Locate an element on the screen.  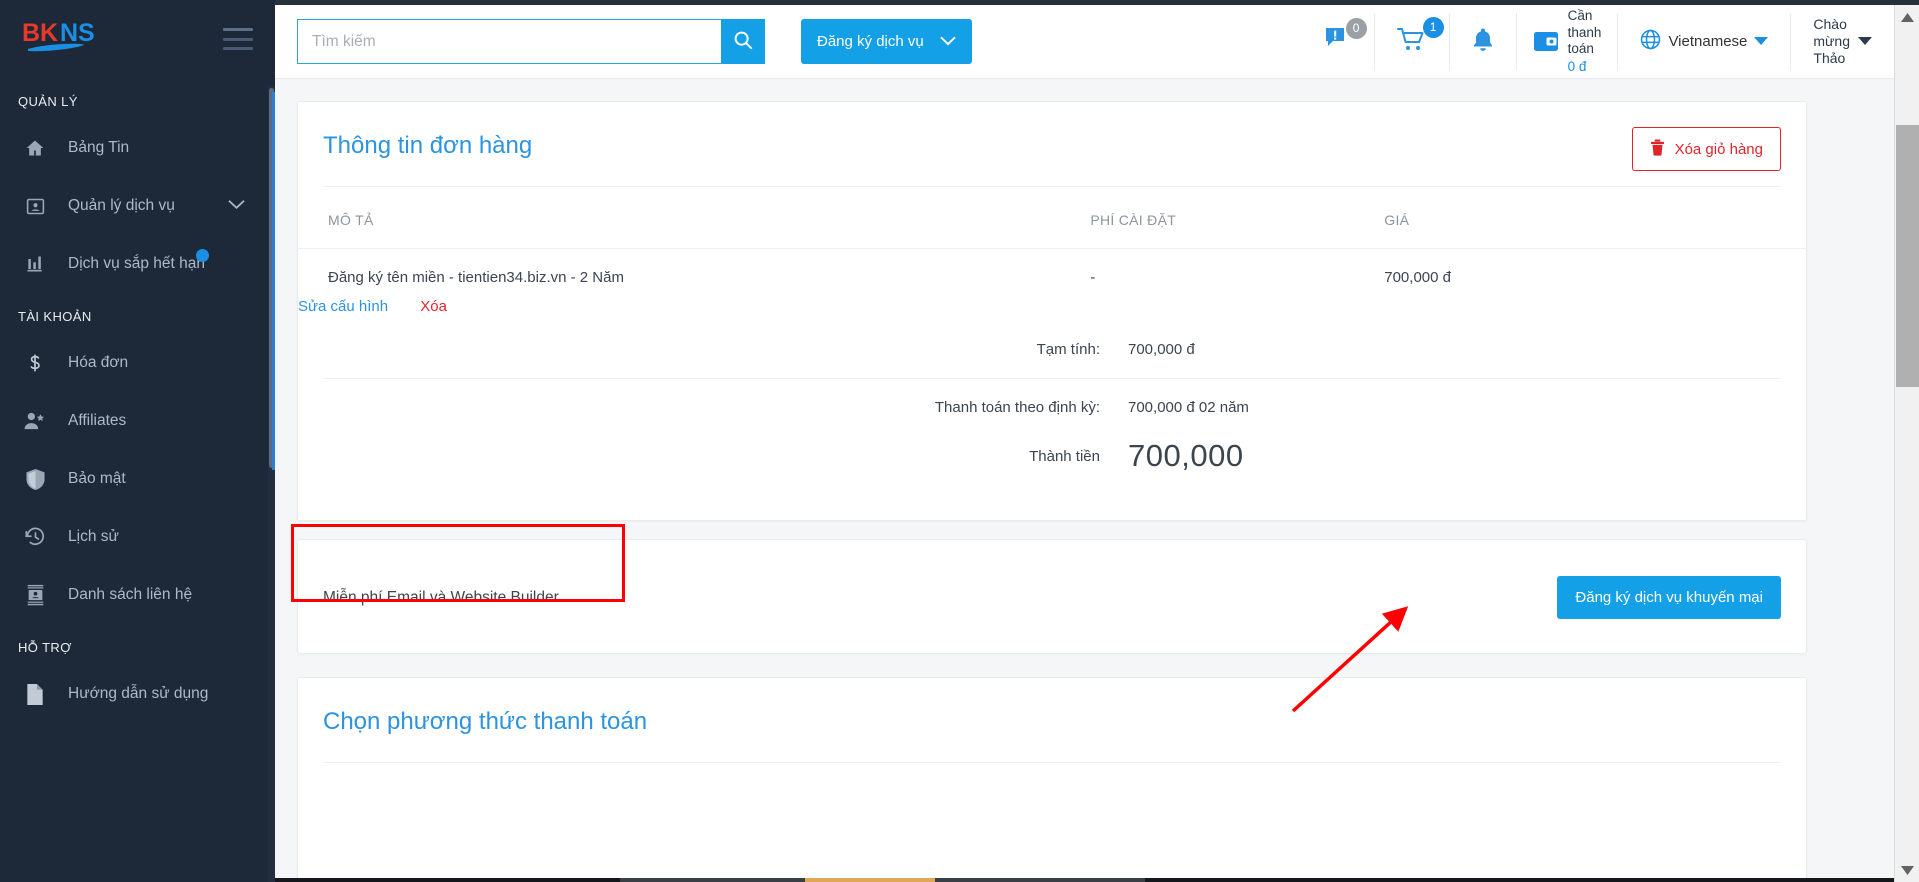
svg-text: NS is located at coordinates (77, 33).